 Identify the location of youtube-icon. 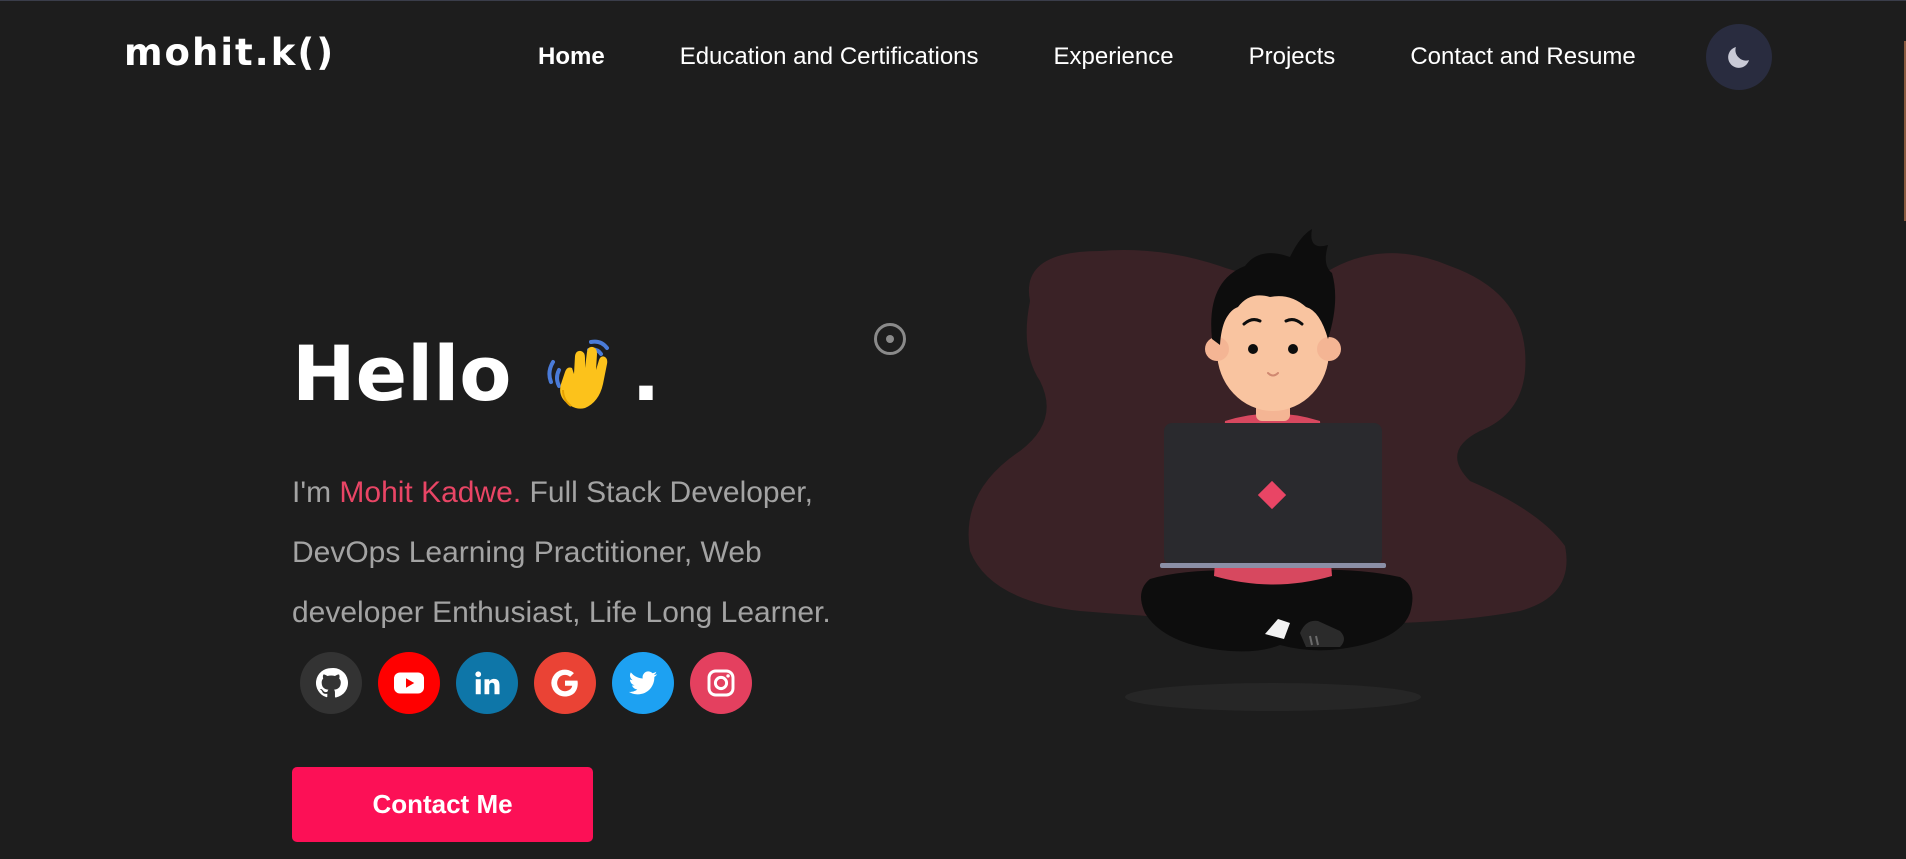
(409, 683).